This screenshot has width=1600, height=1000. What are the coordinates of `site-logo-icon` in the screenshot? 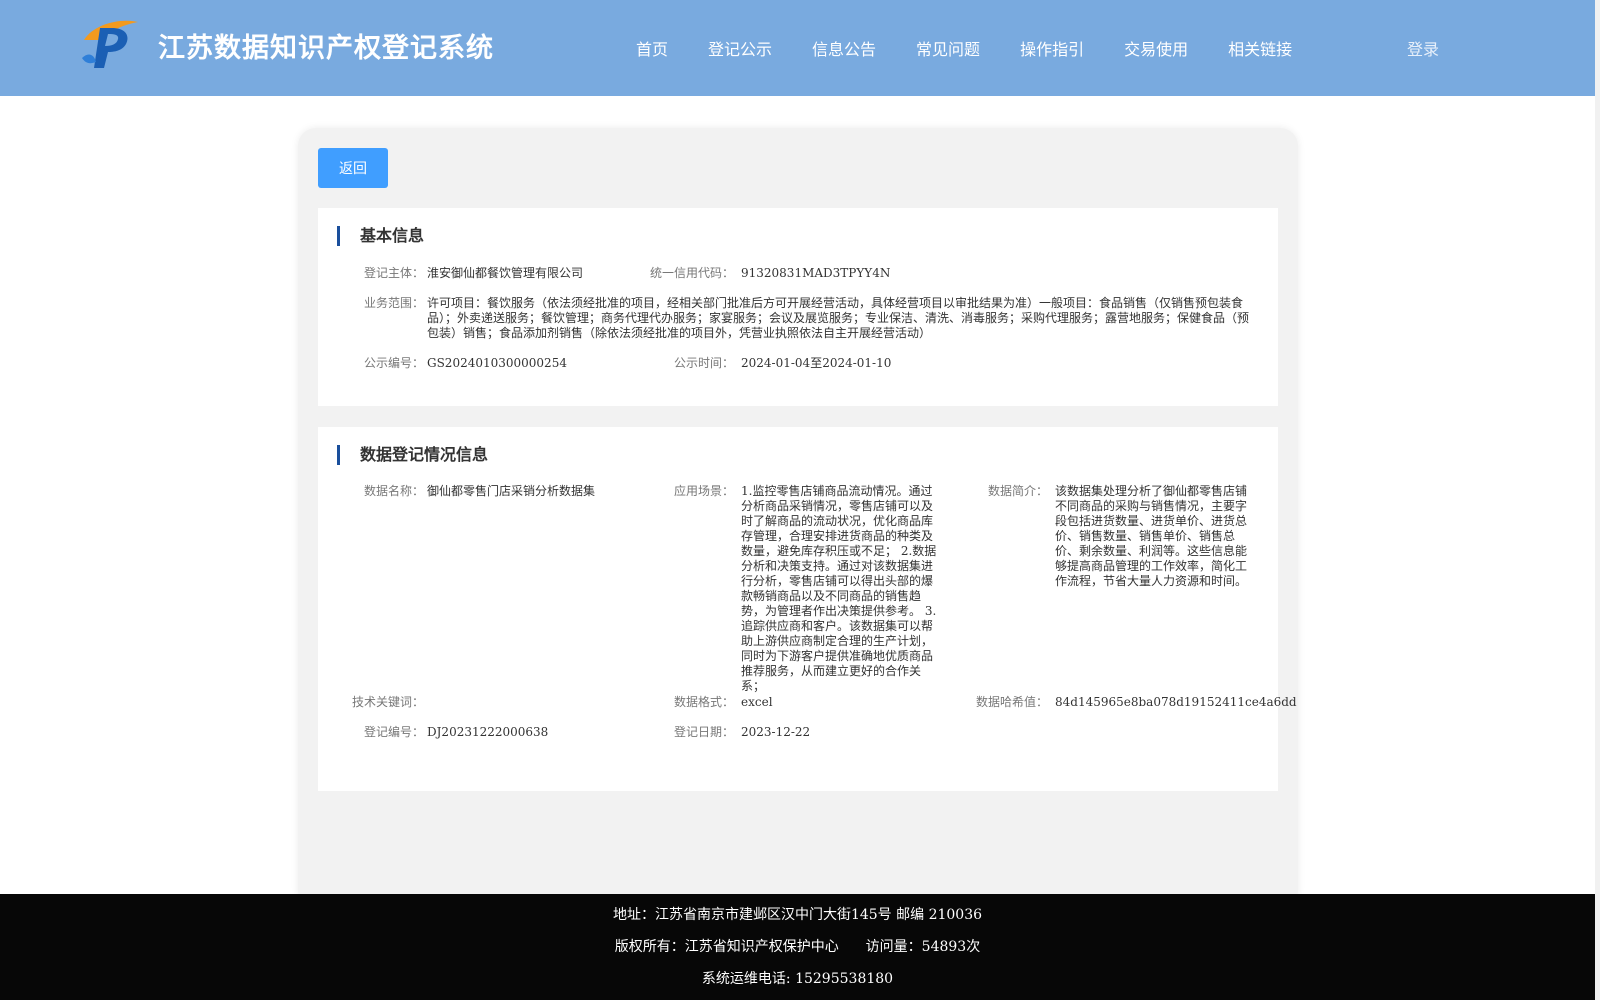 It's located at (111, 45).